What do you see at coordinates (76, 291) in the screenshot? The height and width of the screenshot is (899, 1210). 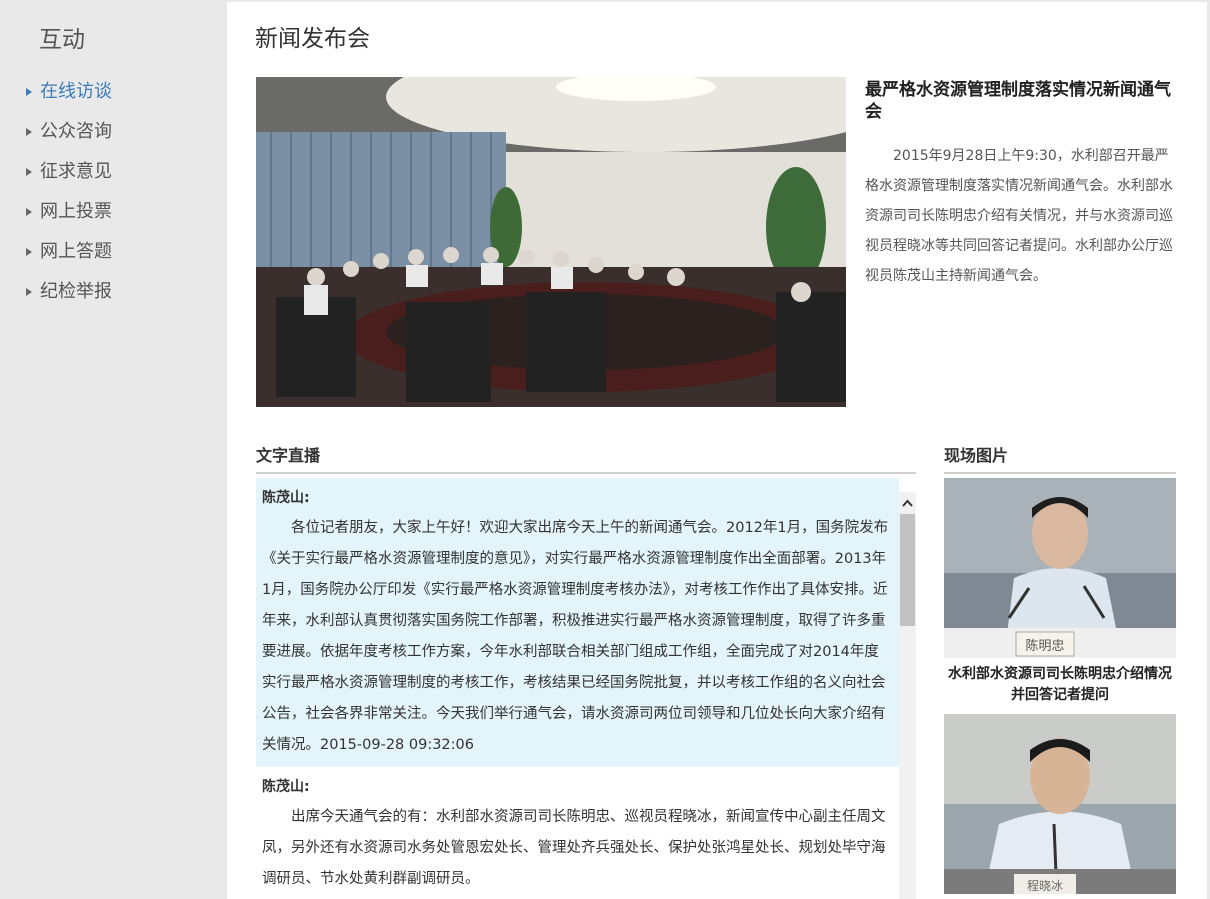 I see `sidebar-item-label: 纪检举报` at bounding box center [76, 291].